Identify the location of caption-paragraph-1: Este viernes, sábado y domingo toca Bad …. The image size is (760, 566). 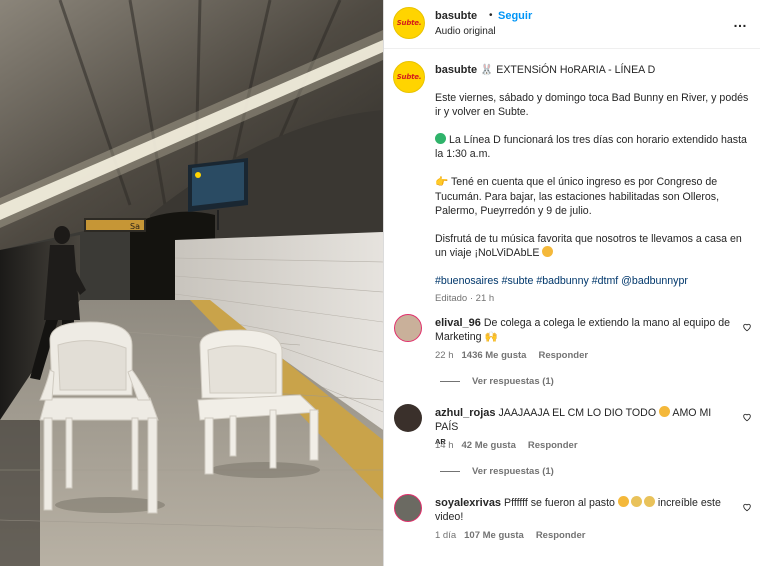
(592, 105).